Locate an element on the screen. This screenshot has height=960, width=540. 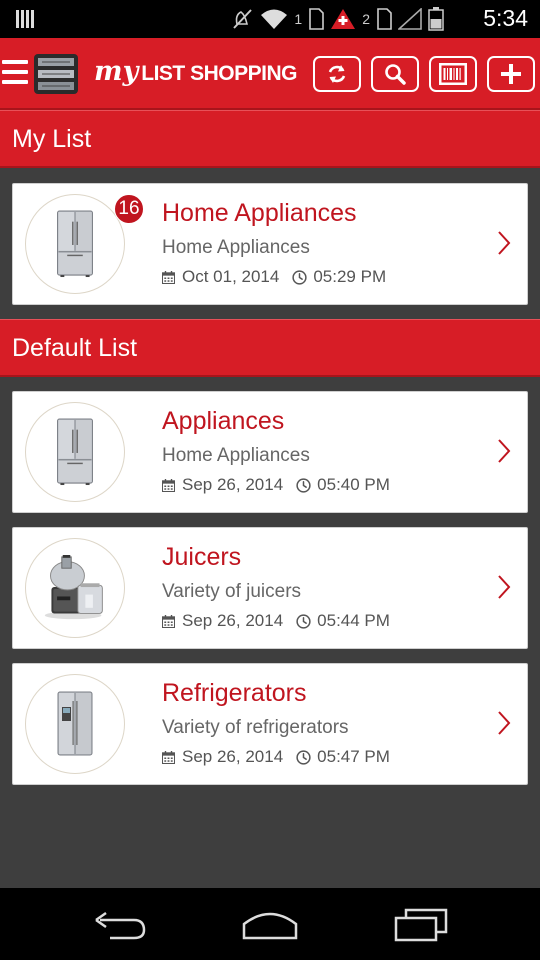
status-time: 5:34 is located at coordinates (505, 18).